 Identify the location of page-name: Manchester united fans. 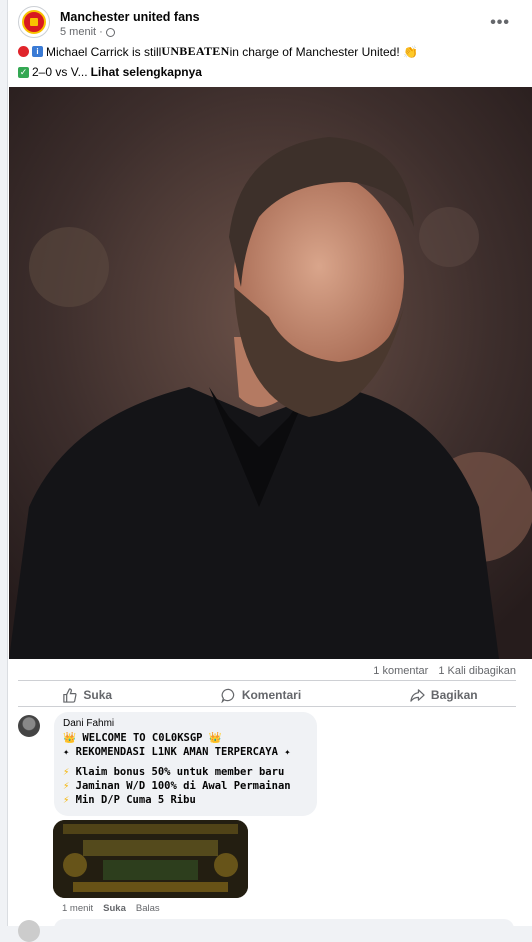
(130, 17).